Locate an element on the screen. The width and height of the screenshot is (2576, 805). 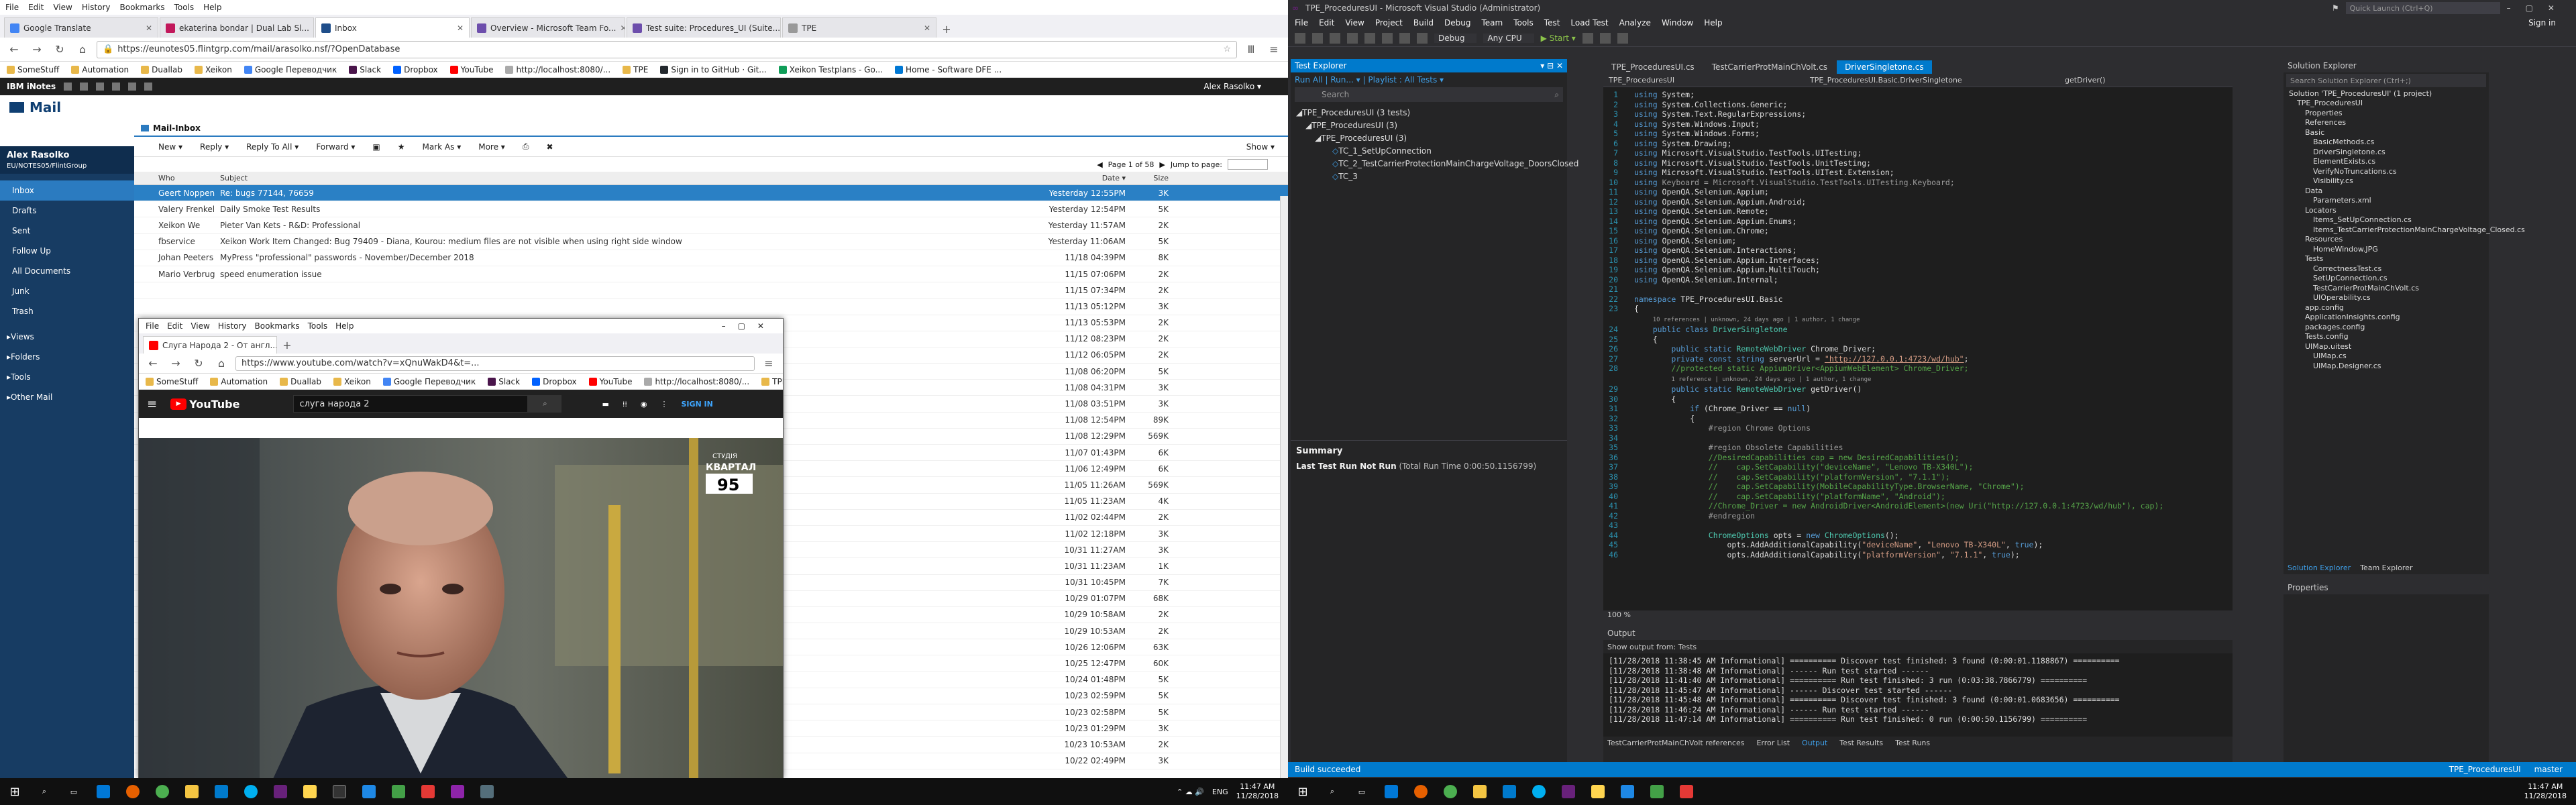
solution-item: TPE_ProceduresUI is located at coordinates (2387, 104).